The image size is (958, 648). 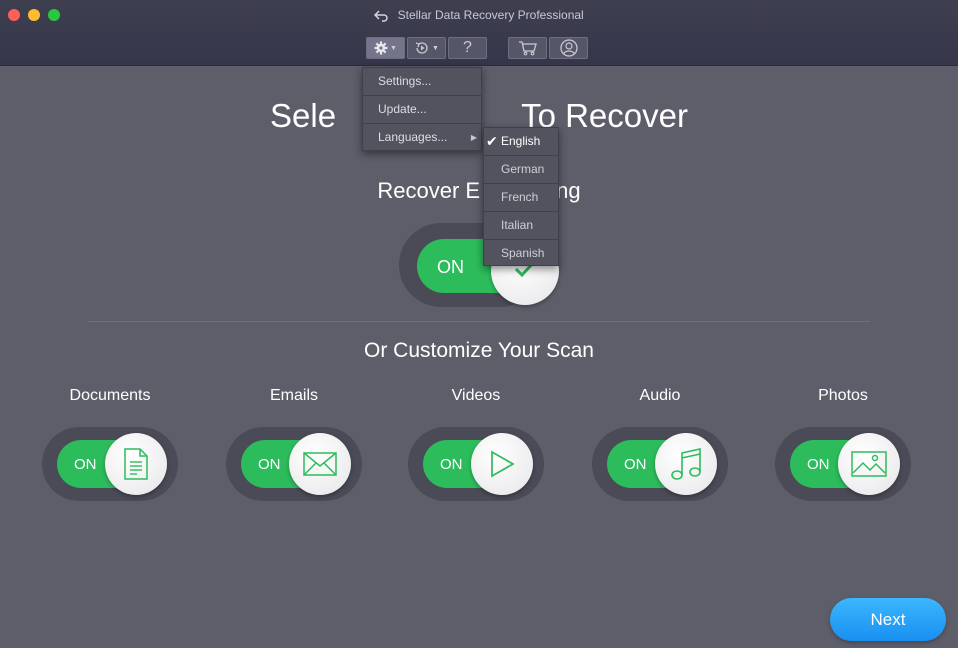 What do you see at coordinates (490, 15) in the screenshot?
I see `window-title-text: Stellar Data Recovery Professional` at bounding box center [490, 15].